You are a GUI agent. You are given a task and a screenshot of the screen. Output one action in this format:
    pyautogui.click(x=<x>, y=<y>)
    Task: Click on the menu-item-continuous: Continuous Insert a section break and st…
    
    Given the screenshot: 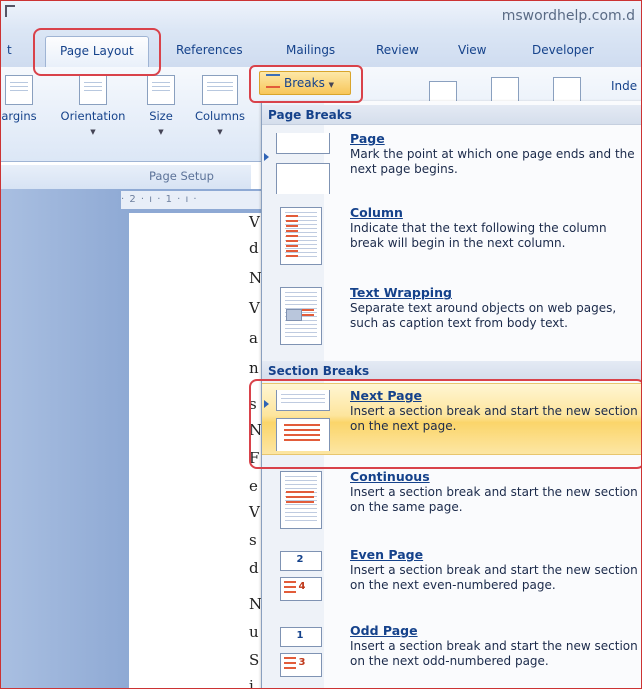 What is the action you would take?
    pyautogui.click(x=451, y=503)
    